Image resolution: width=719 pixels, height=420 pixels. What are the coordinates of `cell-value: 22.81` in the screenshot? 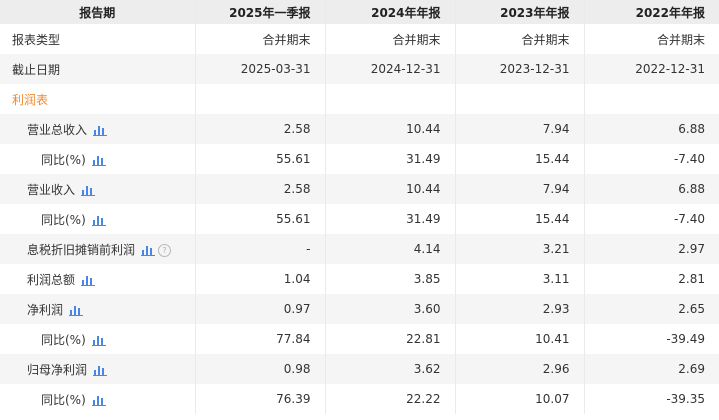 It's located at (390, 339).